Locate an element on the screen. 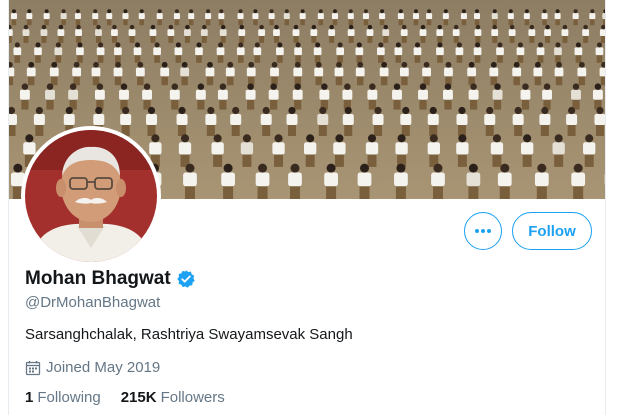 Image resolution: width=624 pixels, height=415 pixels. user-handle: @DrMohanBhagwat is located at coordinates (93, 302).